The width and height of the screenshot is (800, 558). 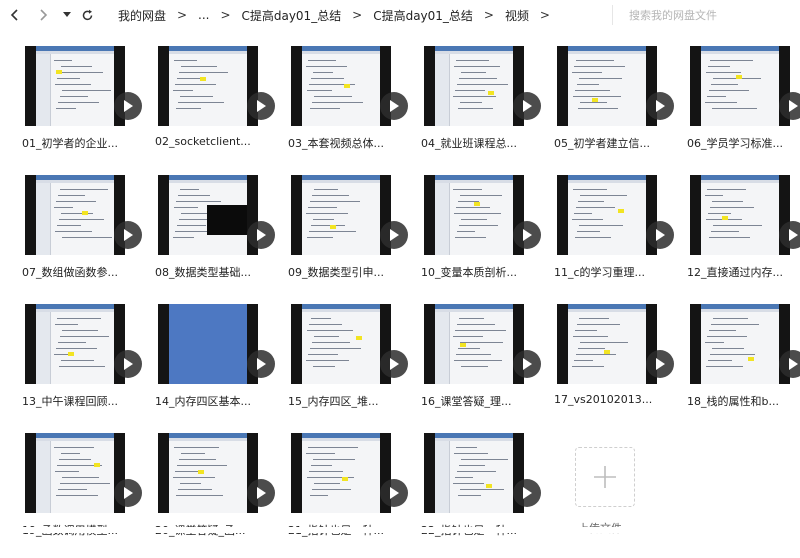 I want to click on upload-button, so click(x=605, y=477).